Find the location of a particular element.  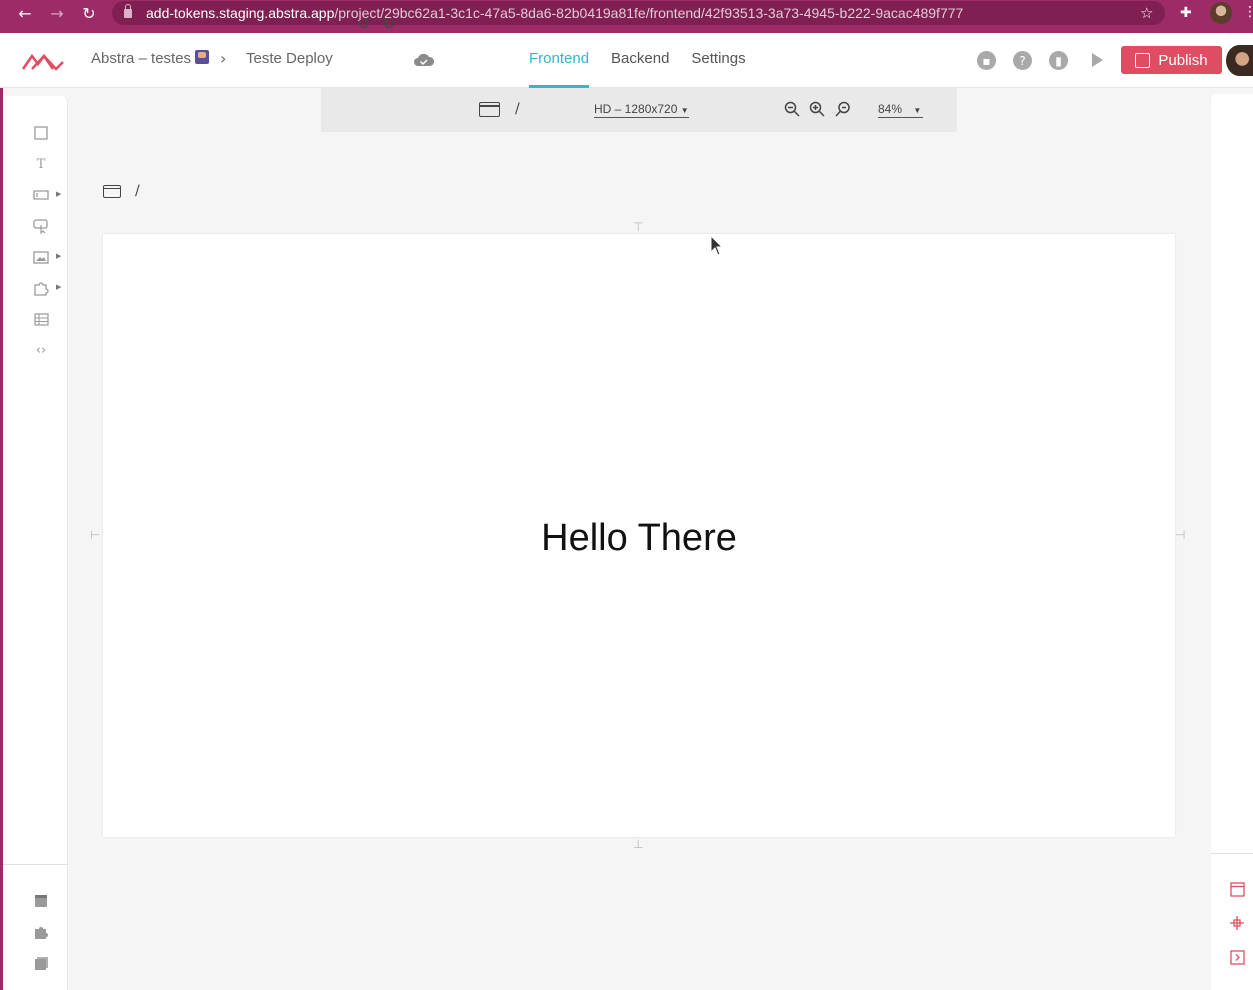

breadcrumb-page: Teste Deploy is located at coordinates (289, 58).